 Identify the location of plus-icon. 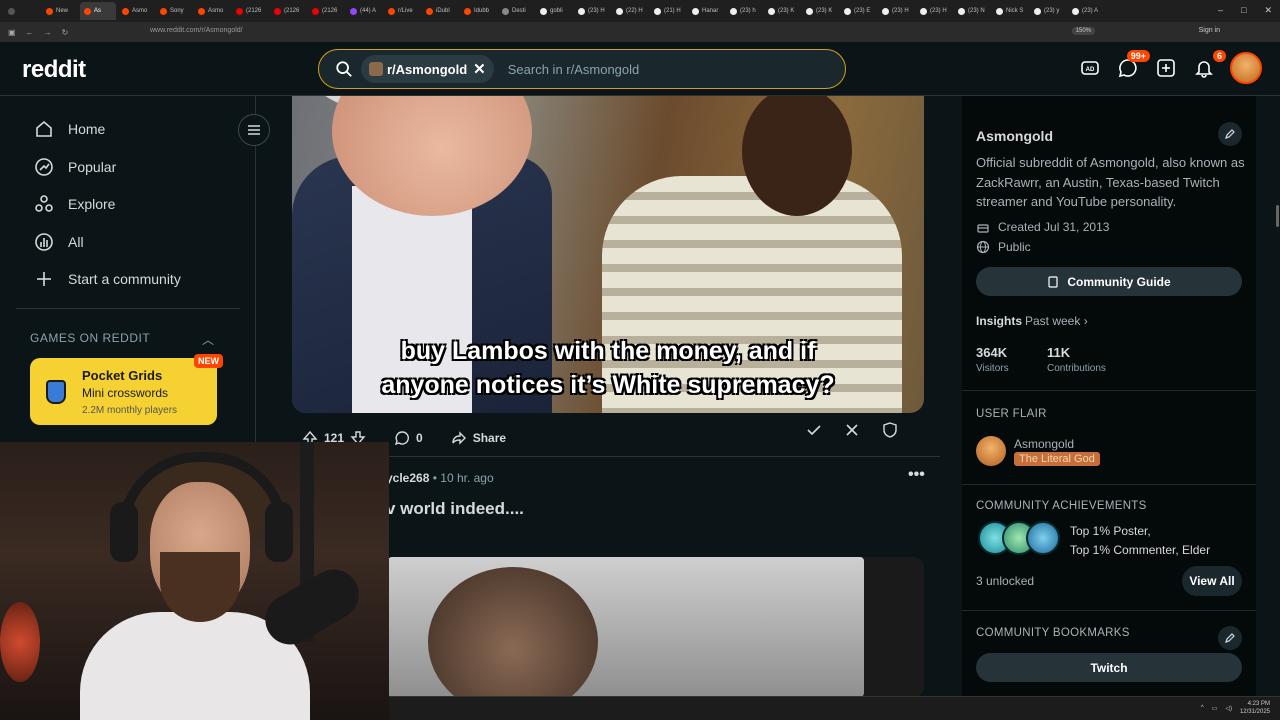
(44, 279).